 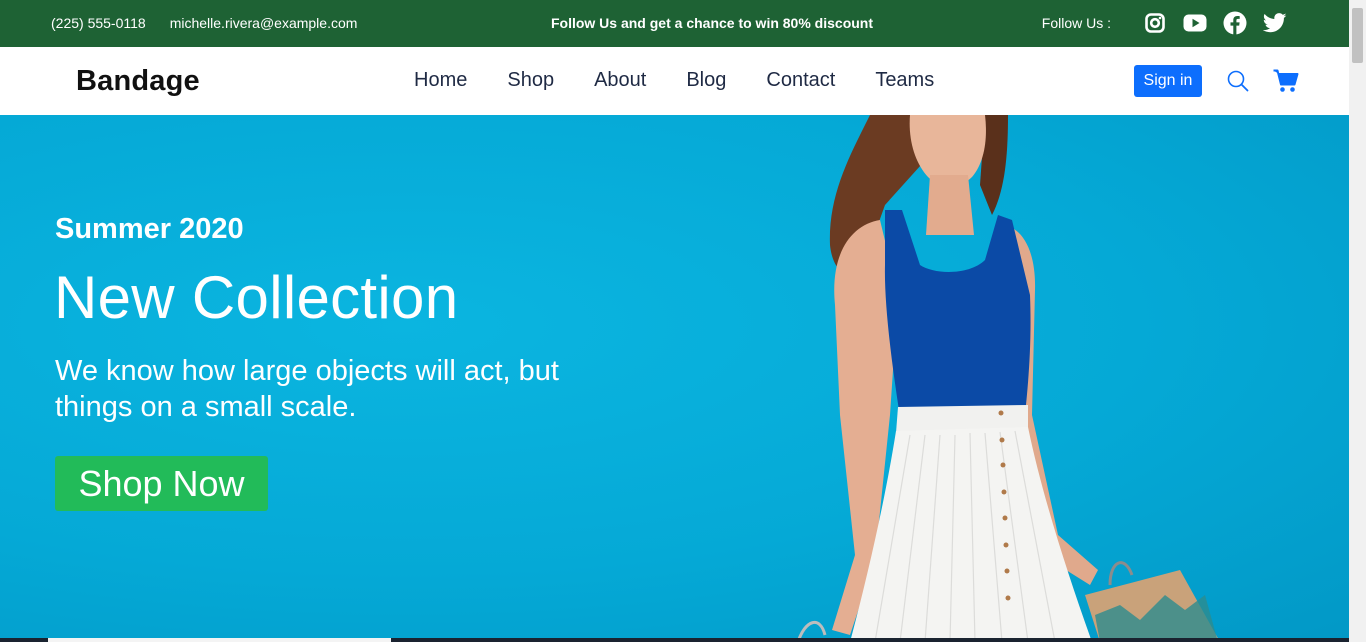 I want to click on nav-link-blog: Blog, so click(x=706, y=80).